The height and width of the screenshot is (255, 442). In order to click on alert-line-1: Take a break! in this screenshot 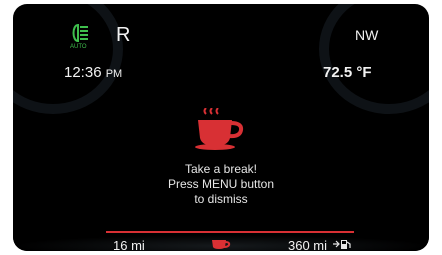, I will do `click(221, 169)`.